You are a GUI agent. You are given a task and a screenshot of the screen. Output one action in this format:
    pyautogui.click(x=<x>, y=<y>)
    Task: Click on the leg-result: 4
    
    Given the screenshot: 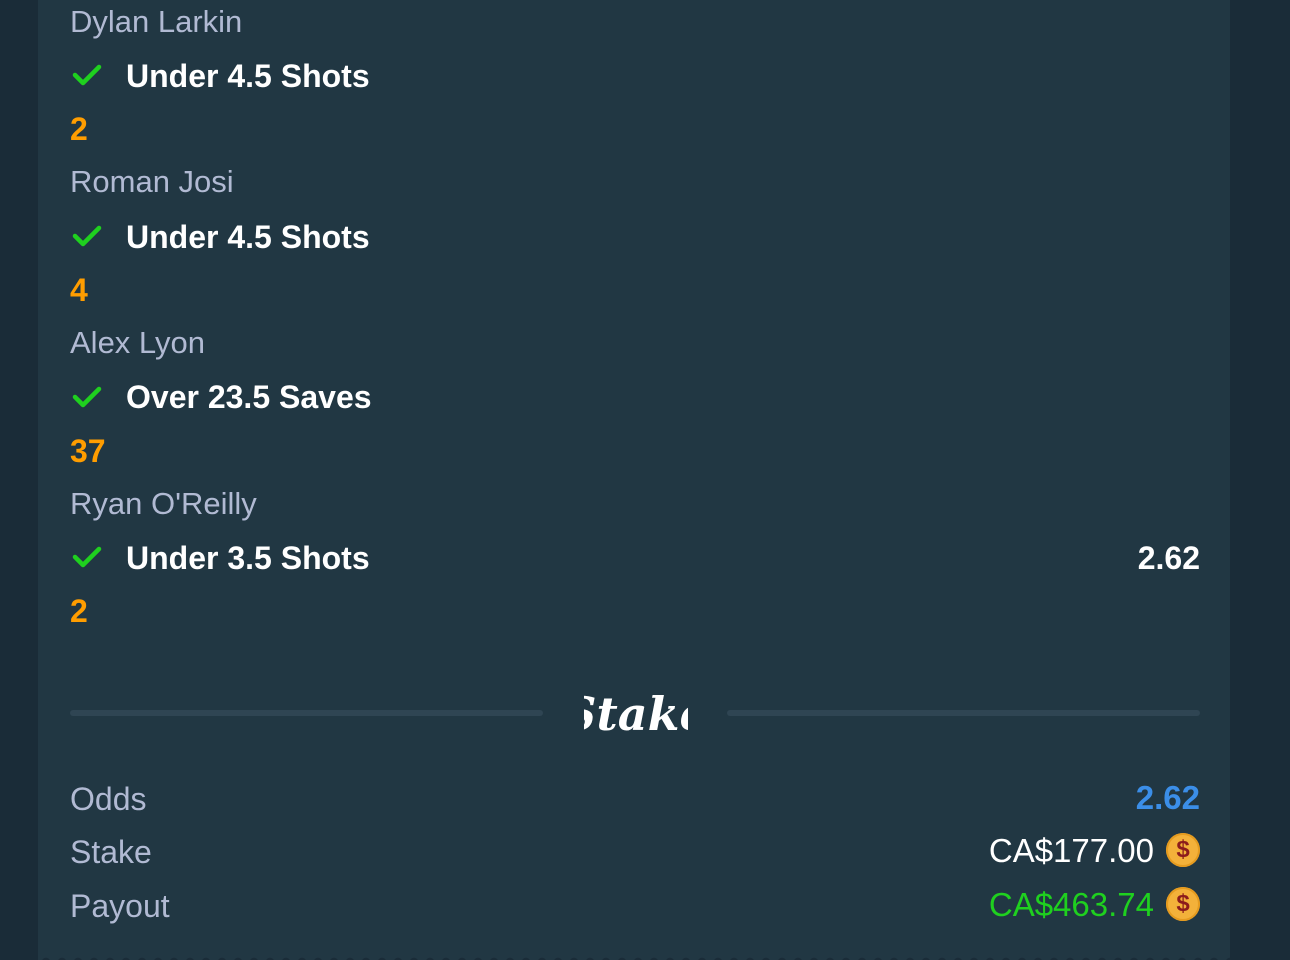 What is the action you would take?
    pyautogui.click(x=79, y=290)
    